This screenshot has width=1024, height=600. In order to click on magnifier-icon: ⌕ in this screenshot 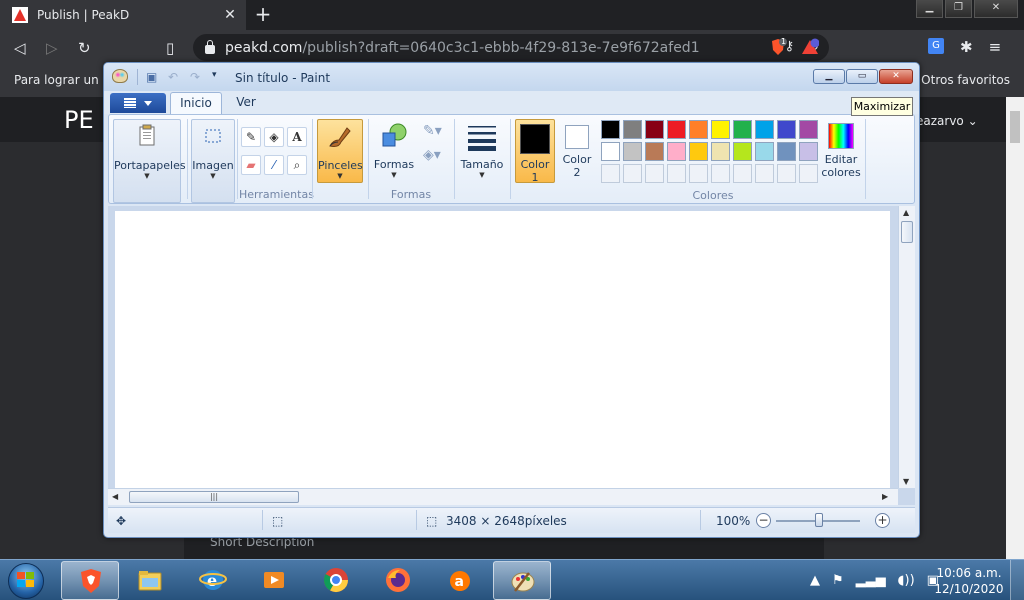, I will do `click(297, 165)`.